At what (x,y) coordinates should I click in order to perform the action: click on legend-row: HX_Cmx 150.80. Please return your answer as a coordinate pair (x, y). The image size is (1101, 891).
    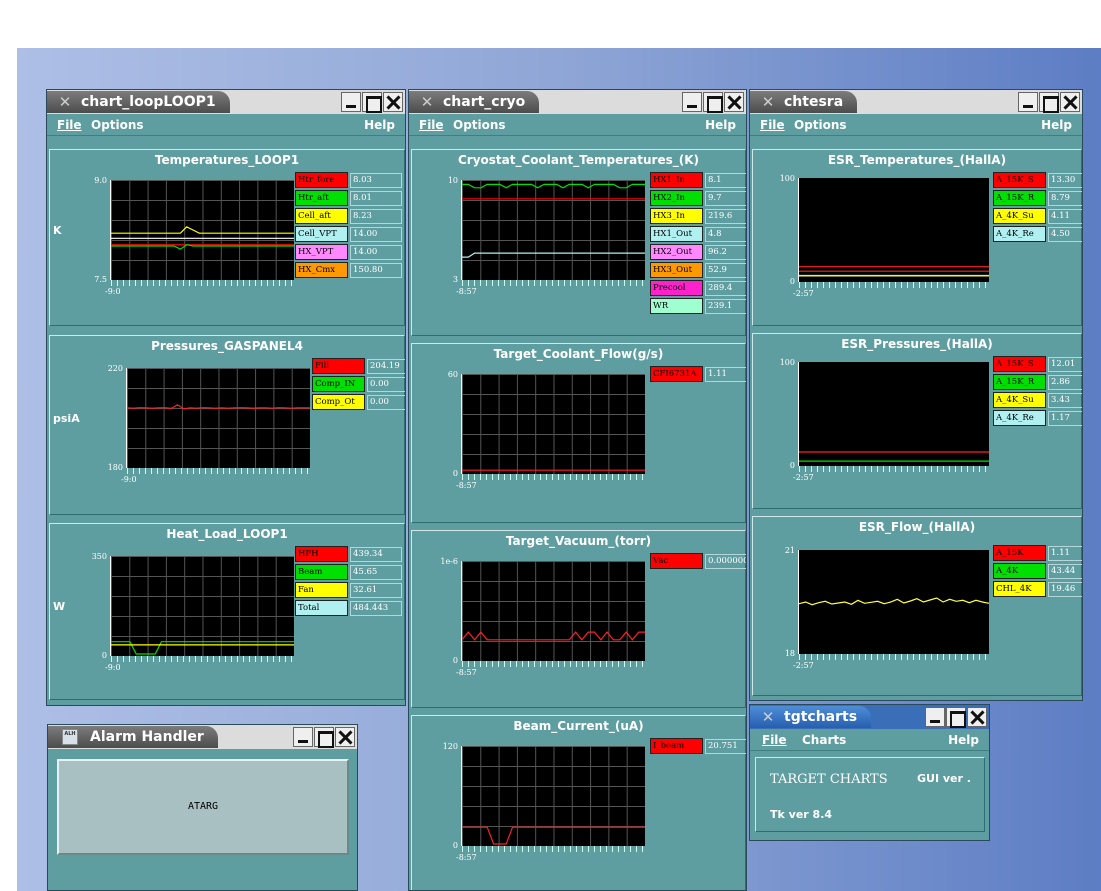
    Looking at the image, I should click on (348, 270).